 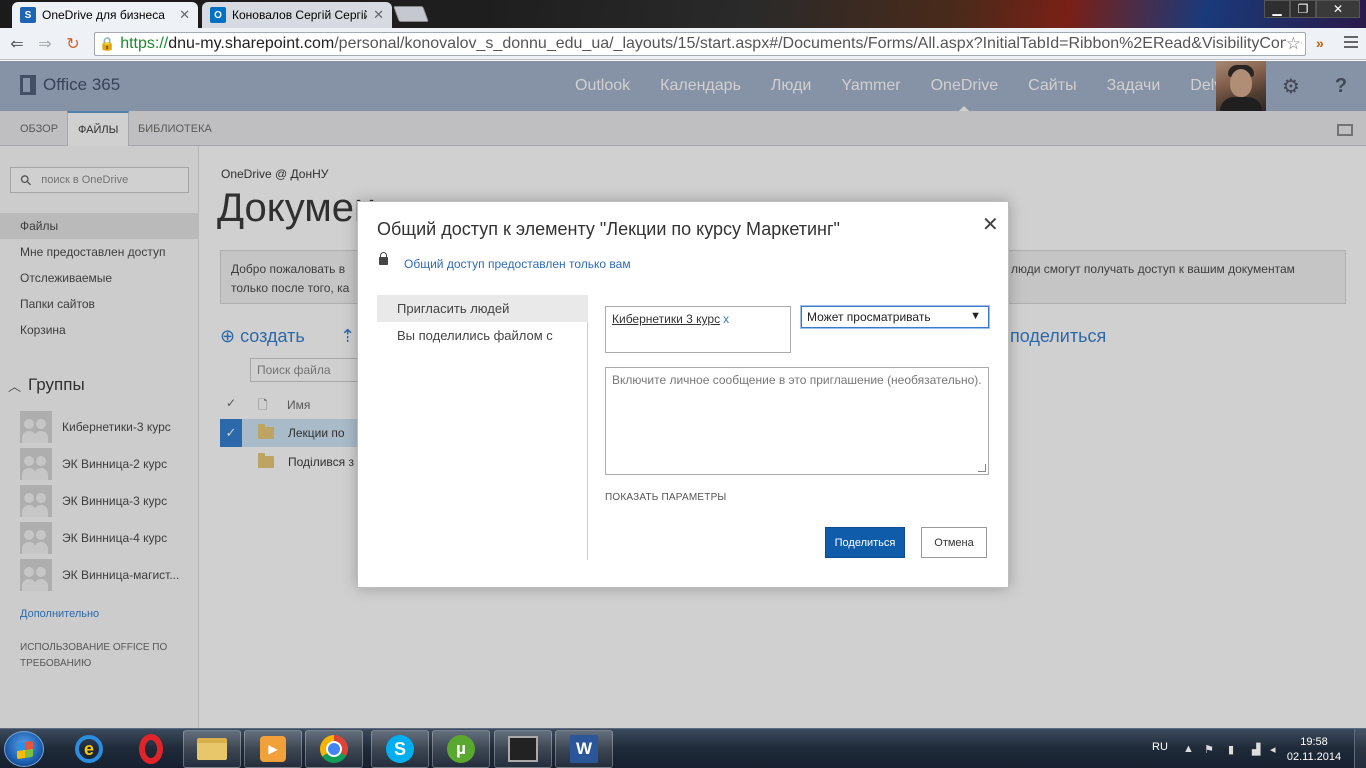 I want to click on opera-icon, so click(x=151, y=749).